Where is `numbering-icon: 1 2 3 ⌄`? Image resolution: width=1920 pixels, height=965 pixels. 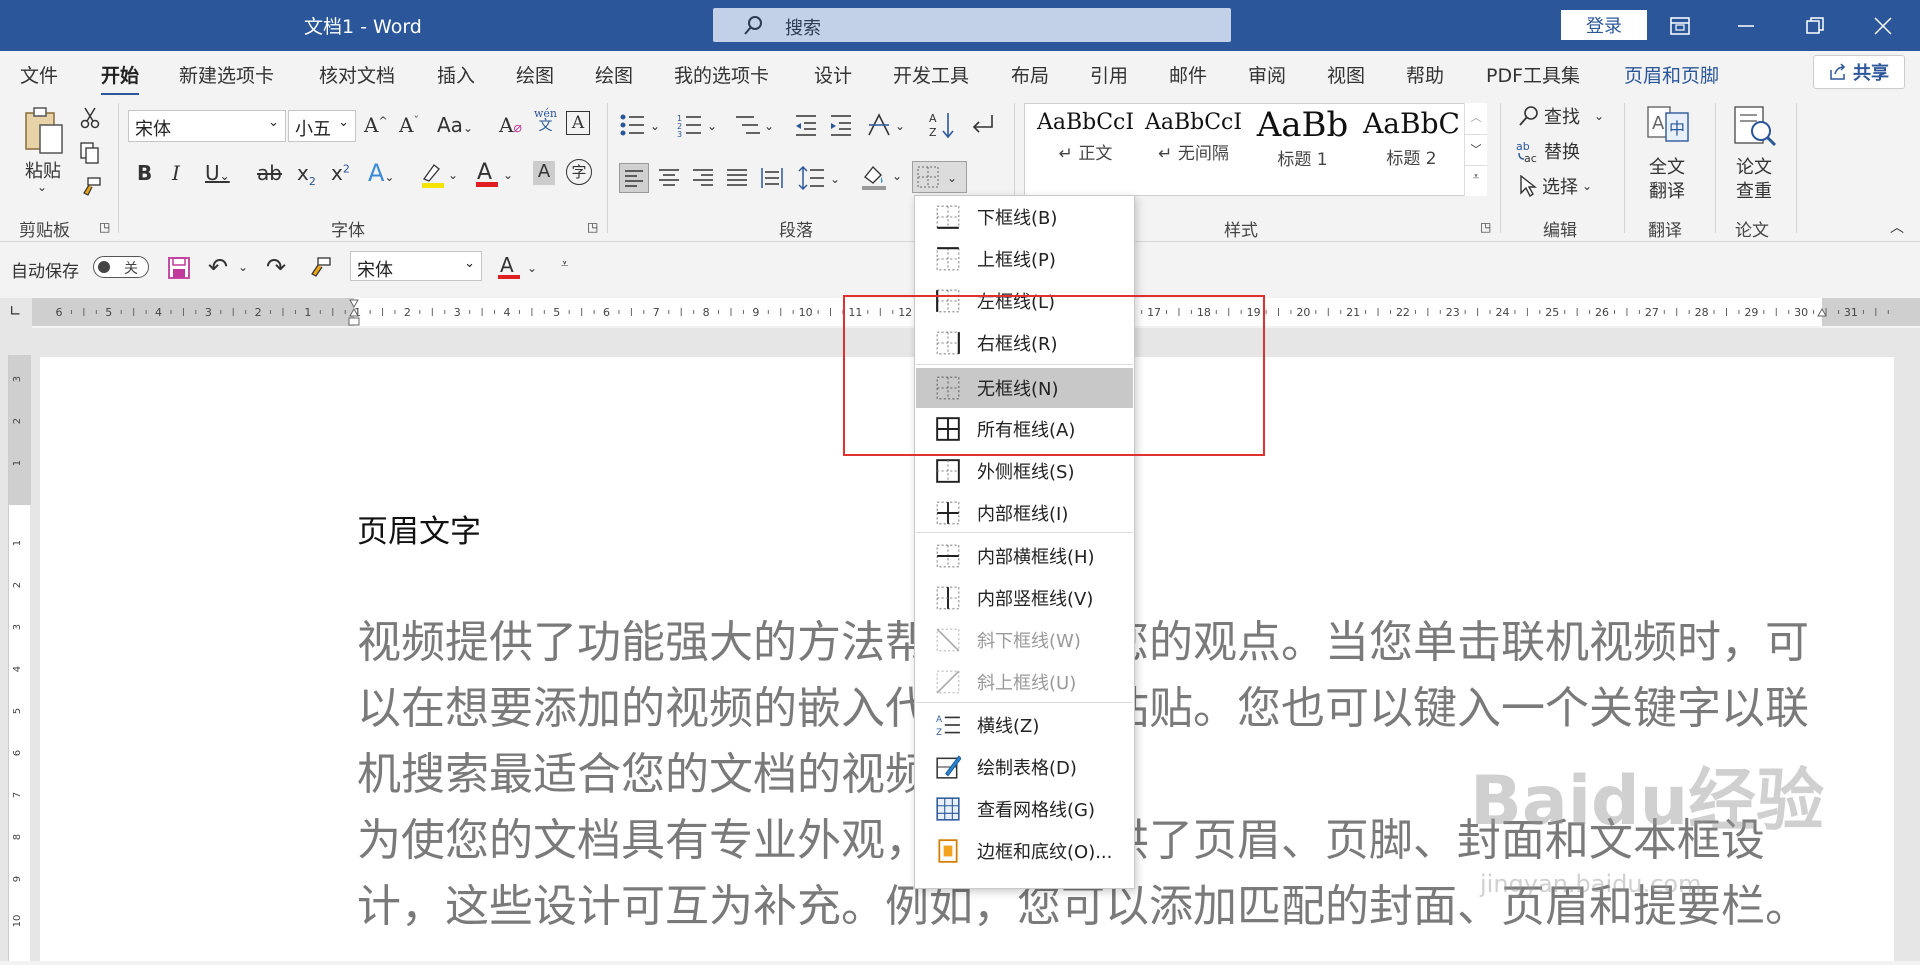
numbering-icon: 1 2 3 ⌄ is located at coordinates (699, 127).